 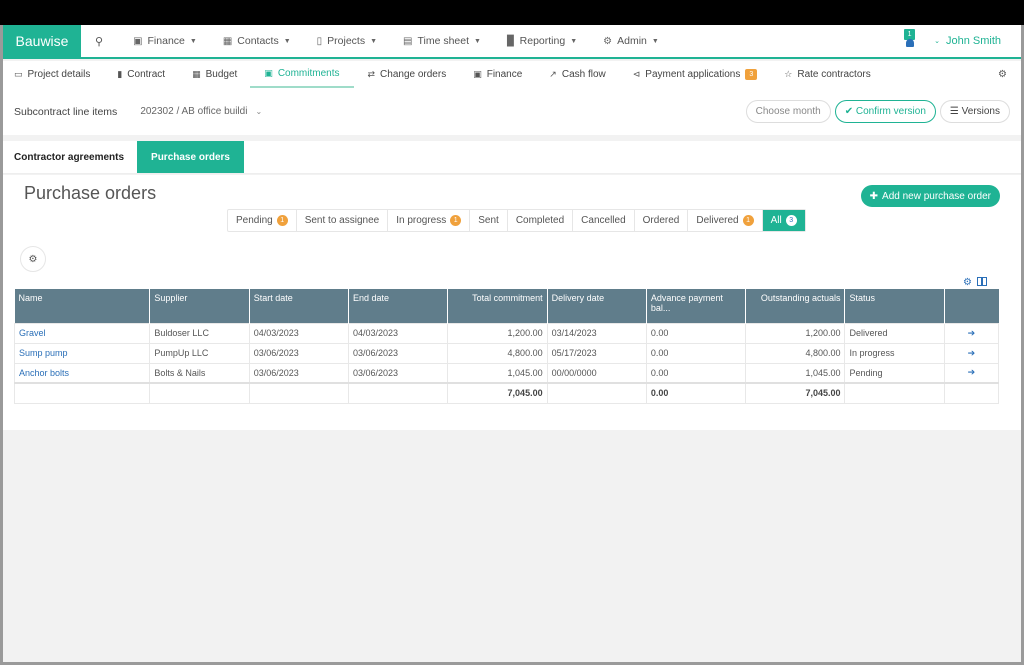 What do you see at coordinates (894, 333) in the screenshot?
I see `table-cell: Delivered` at bounding box center [894, 333].